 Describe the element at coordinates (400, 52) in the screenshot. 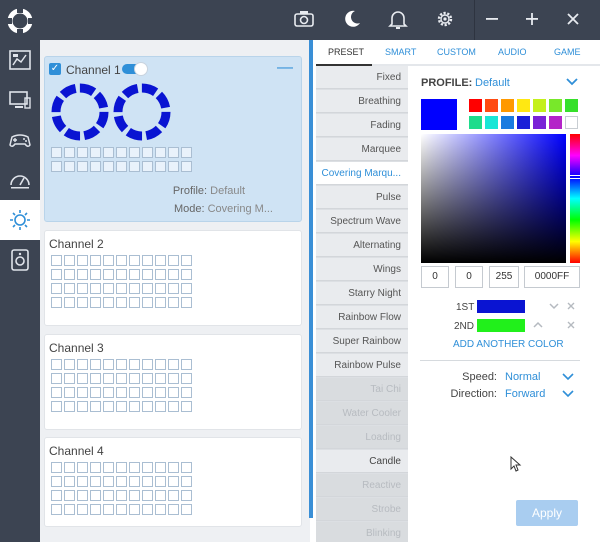

I see `tab-smart: SMART` at that location.